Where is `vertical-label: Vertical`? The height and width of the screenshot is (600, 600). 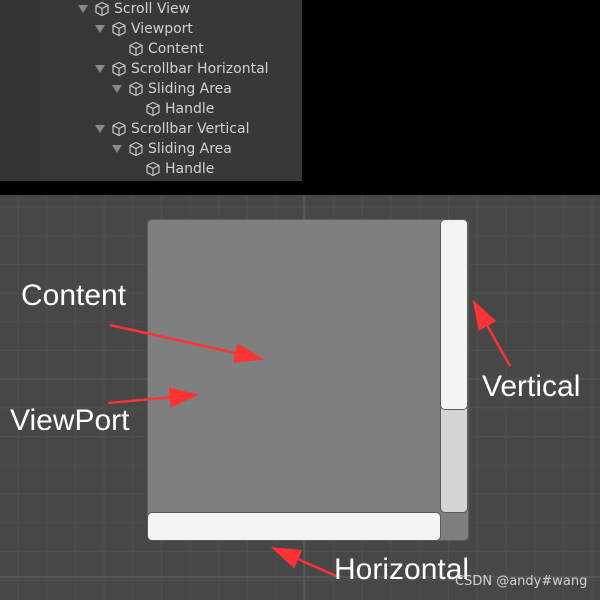
vertical-label: Vertical is located at coordinates (531, 386).